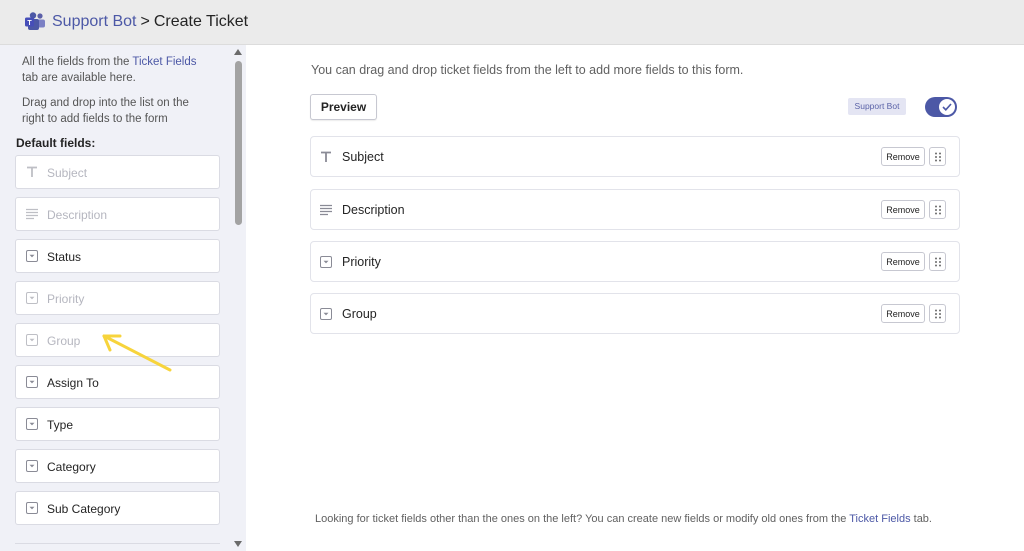 Image resolution: width=1024 pixels, height=551 pixels. I want to click on scroll-up-arrow-icon, so click(238, 52).